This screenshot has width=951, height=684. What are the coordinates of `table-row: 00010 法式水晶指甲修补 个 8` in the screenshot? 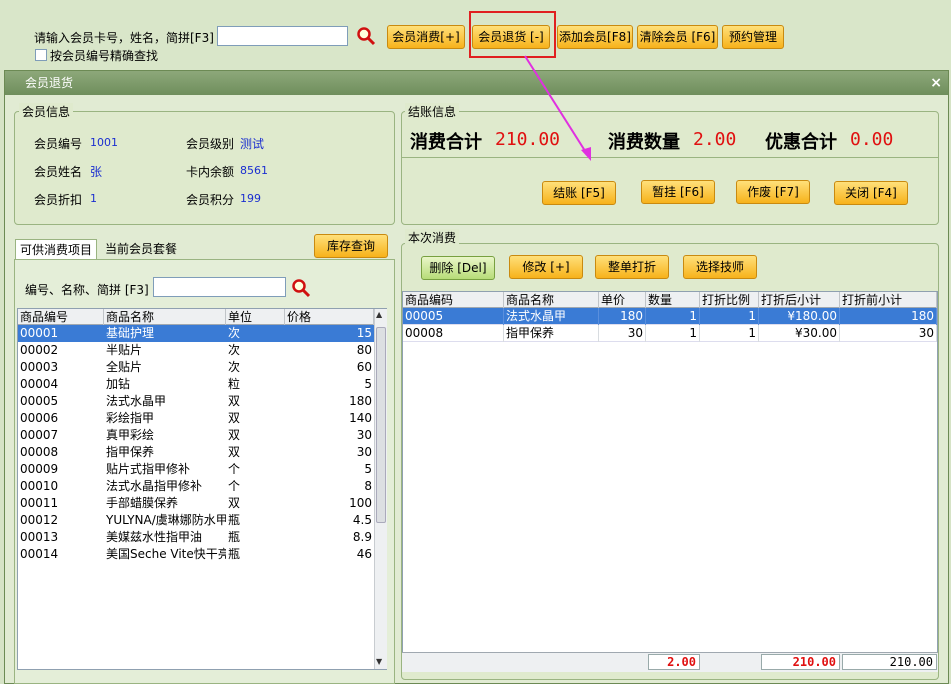 It's located at (196, 486).